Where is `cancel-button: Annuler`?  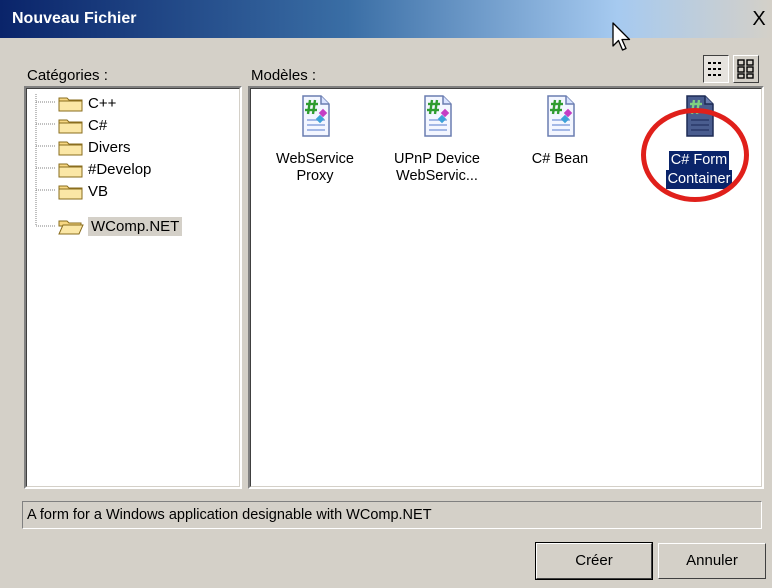
cancel-button: Annuler is located at coordinates (712, 561).